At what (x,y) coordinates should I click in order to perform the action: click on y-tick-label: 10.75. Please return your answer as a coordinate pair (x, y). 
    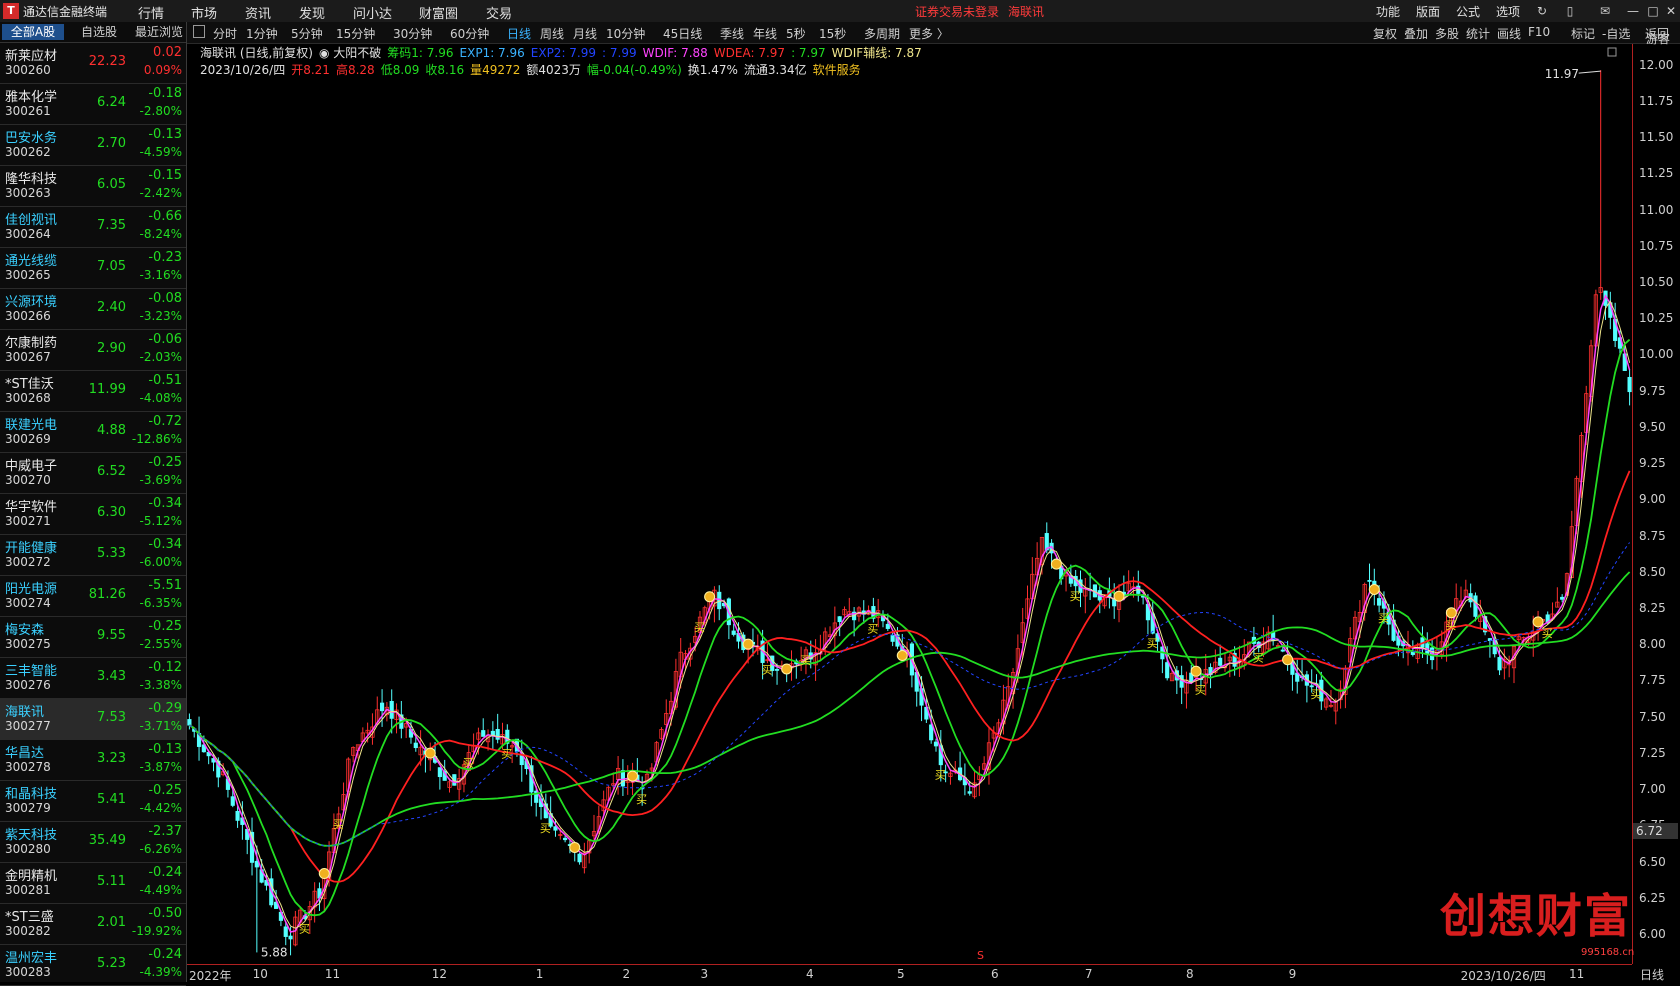
    Looking at the image, I should click on (1656, 245).